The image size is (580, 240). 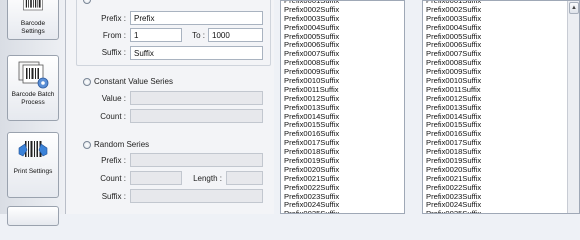 What do you see at coordinates (113, 98) in the screenshot?
I see `constant-value-label: Value :` at bounding box center [113, 98].